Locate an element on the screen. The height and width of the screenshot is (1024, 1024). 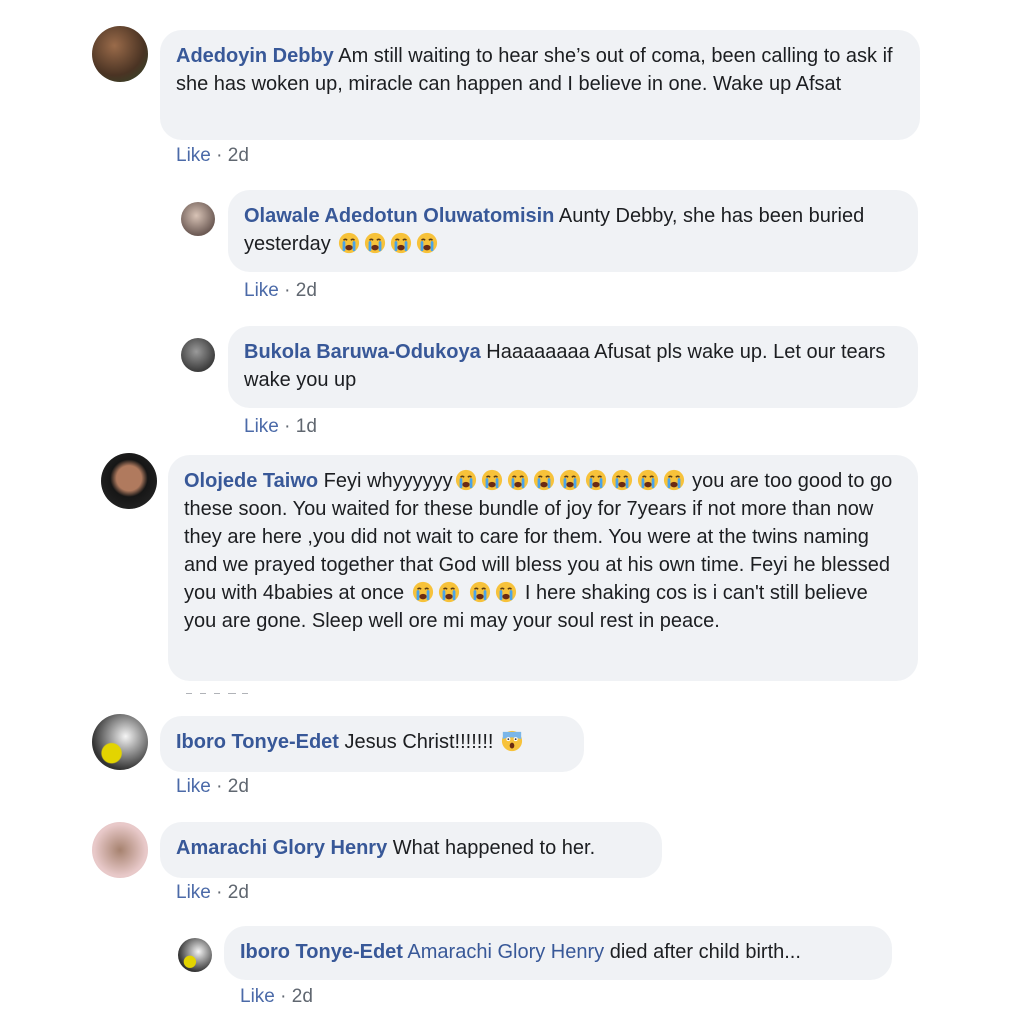
comment-text: What happened to her. is located at coordinates (494, 848).